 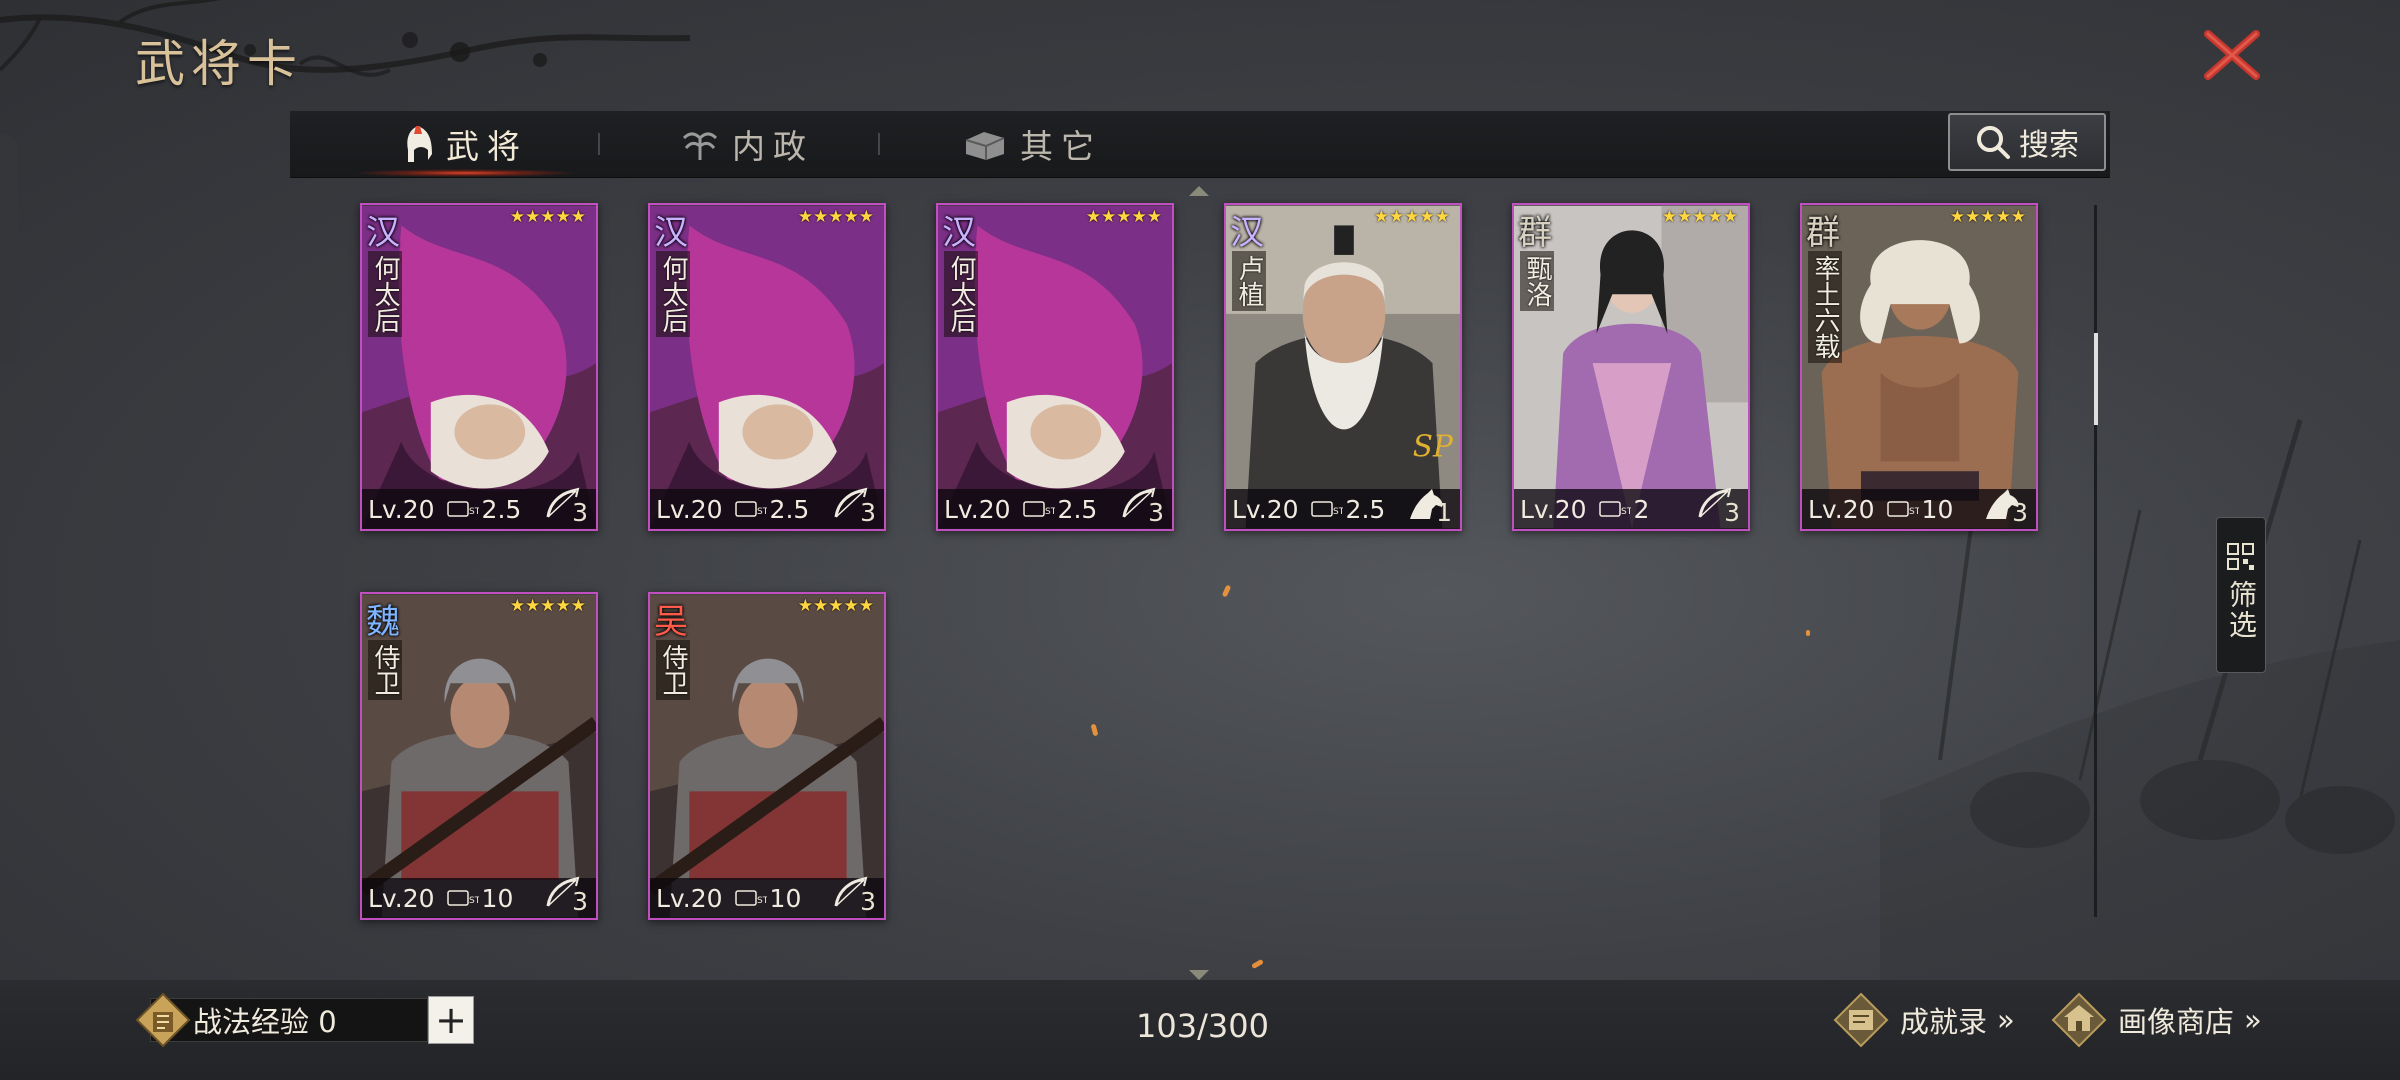 What do you see at coordinates (265, 1022) in the screenshot?
I see `tactic-exp-label: 战法经验 0` at bounding box center [265, 1022].